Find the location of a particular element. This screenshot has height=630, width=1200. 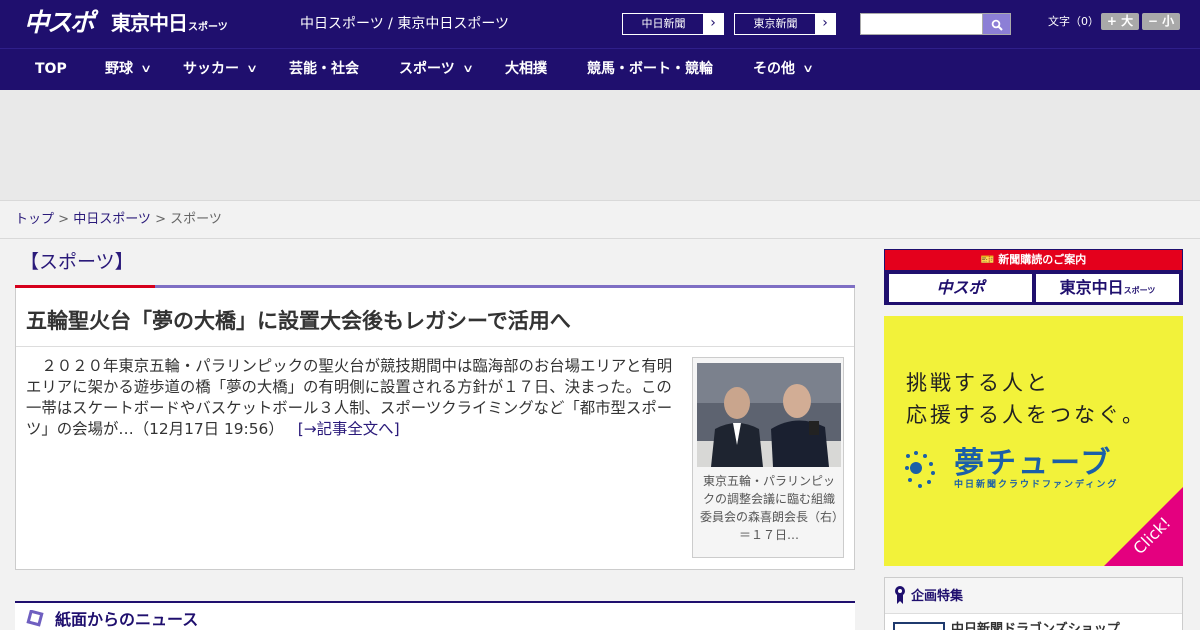

chunichi-shimbun-label: 中日新聞 is located at coordinates (663, 23).